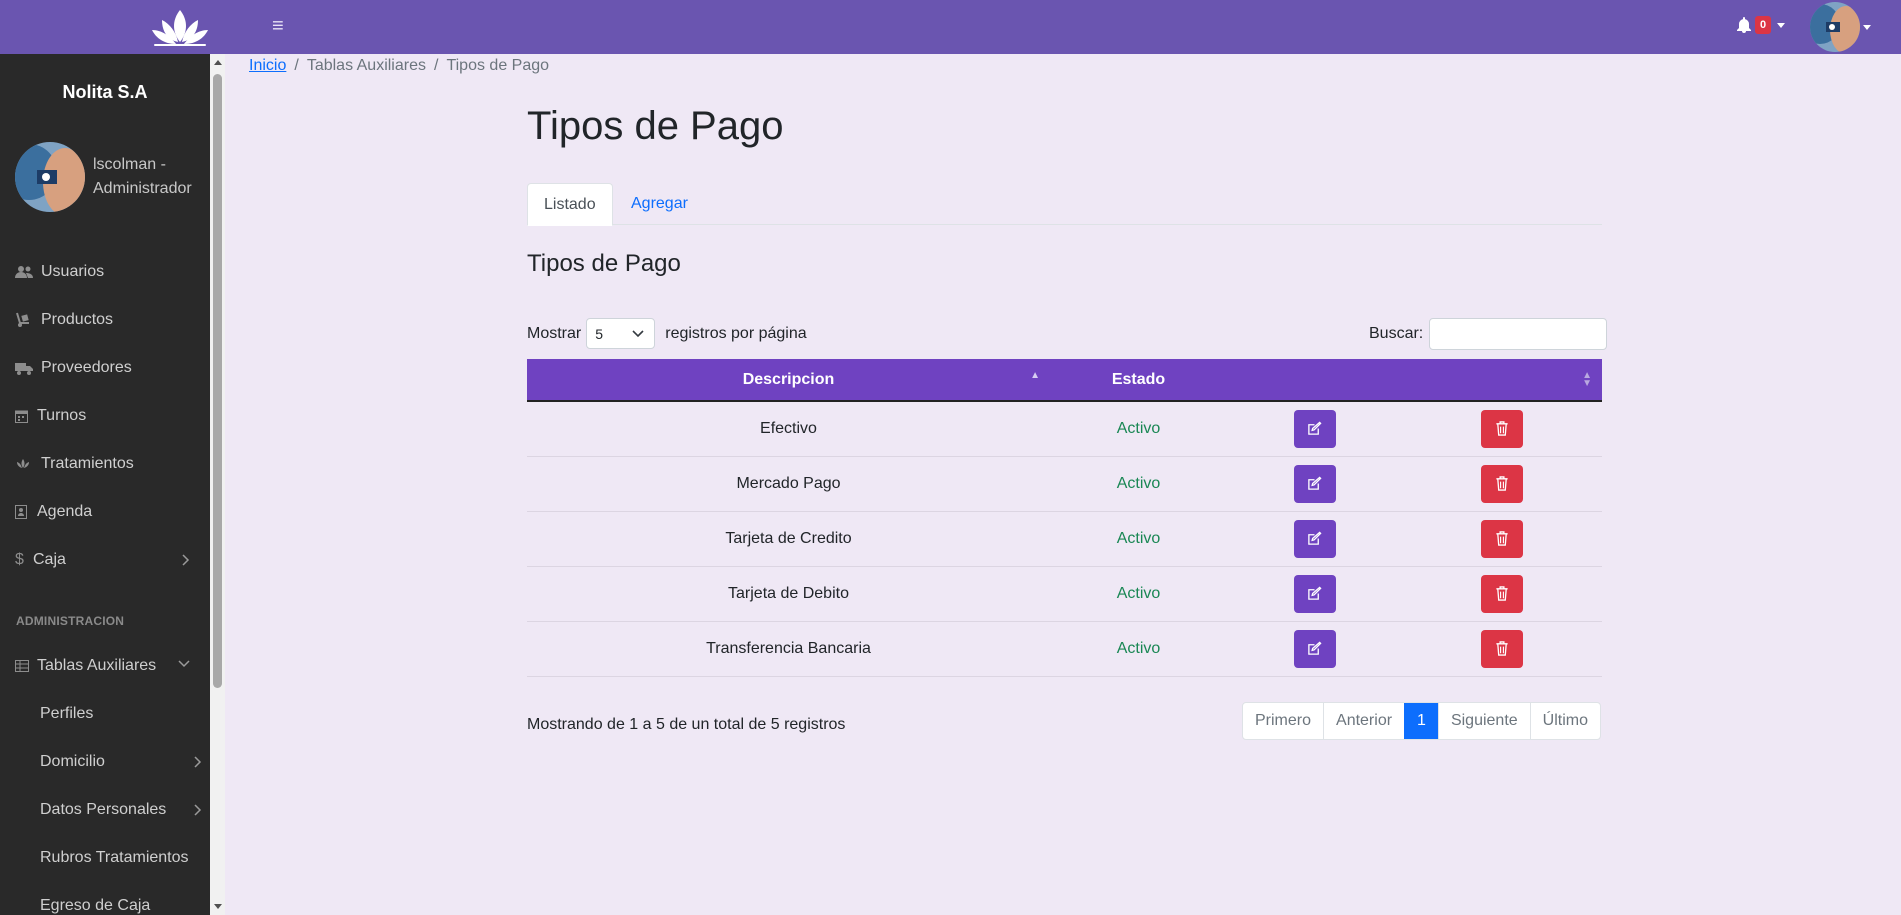 Image resolution: width=1901 pixels, height=915 pixels. I want to click on sidebar-section-heading: ADMINISTRACION, so click(70, 621).